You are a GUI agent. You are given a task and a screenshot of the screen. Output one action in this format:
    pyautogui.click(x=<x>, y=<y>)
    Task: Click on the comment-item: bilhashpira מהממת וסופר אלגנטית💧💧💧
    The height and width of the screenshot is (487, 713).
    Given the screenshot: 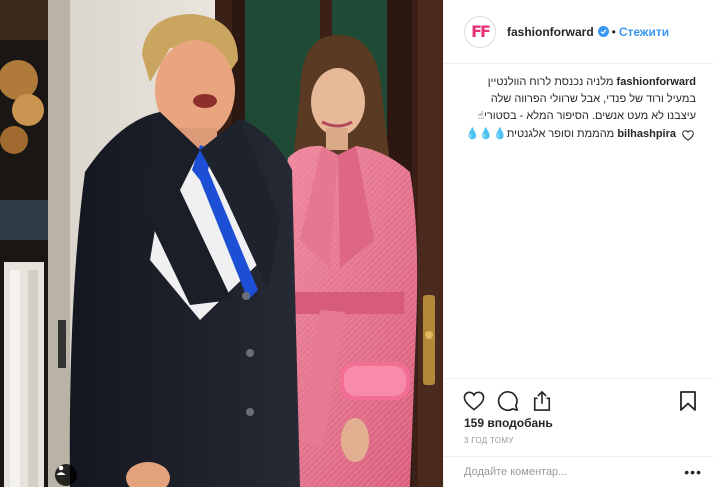 What is the action you would take?
    pyautogui.click(x=580, y=136)
    